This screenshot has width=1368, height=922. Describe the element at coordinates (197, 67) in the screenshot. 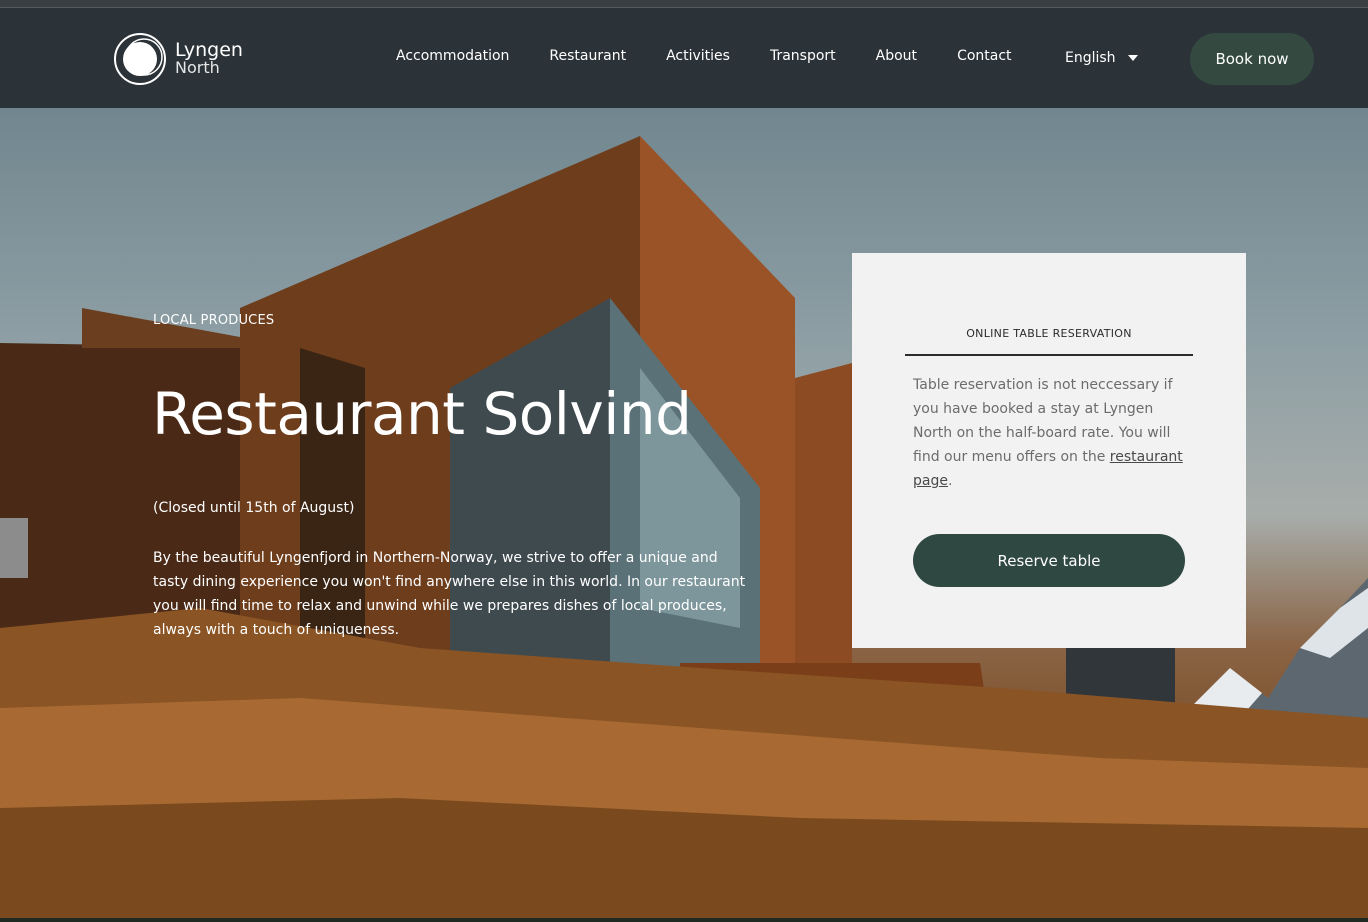

I see `brand-name-line2: North` at that location.